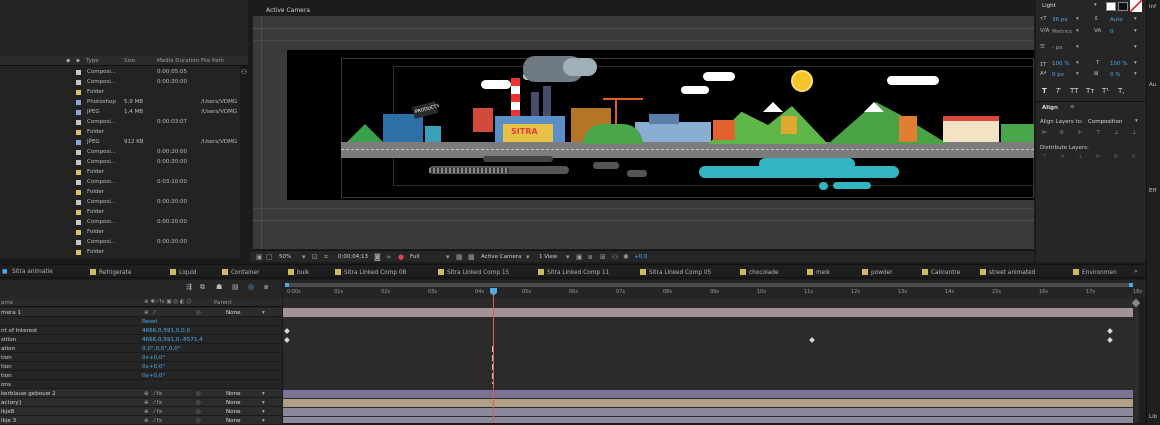  Describe the element at coordinates (708, 412) in the screenshot. I see `layer-bar-wolkje8` at that location.